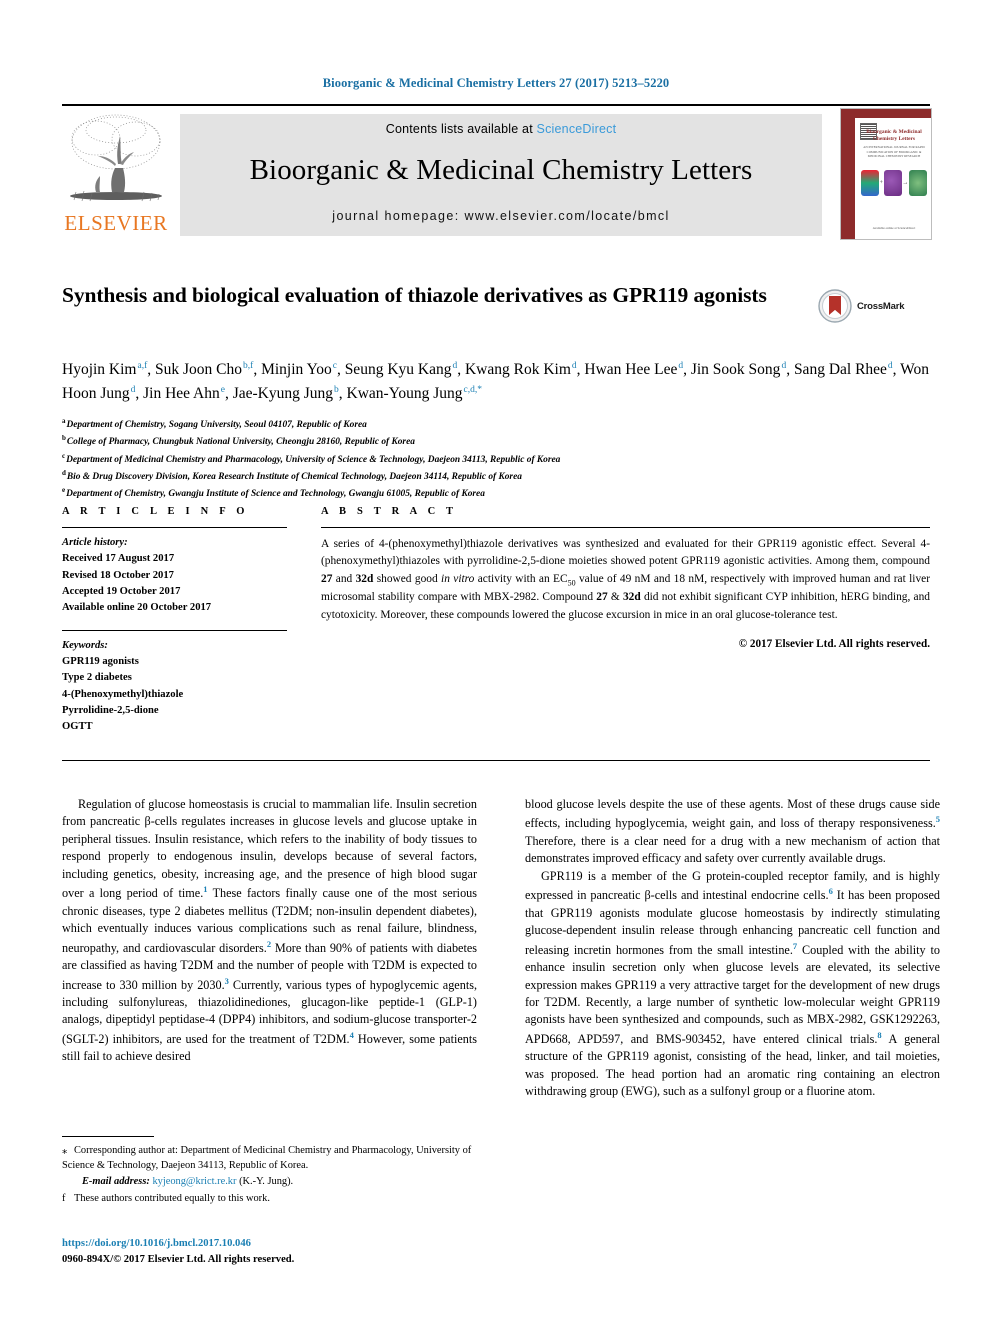  Describe the element at coordinates (472, 389) in the screenshot. I see `author-affiliation-marker: c,d,*` at that location.